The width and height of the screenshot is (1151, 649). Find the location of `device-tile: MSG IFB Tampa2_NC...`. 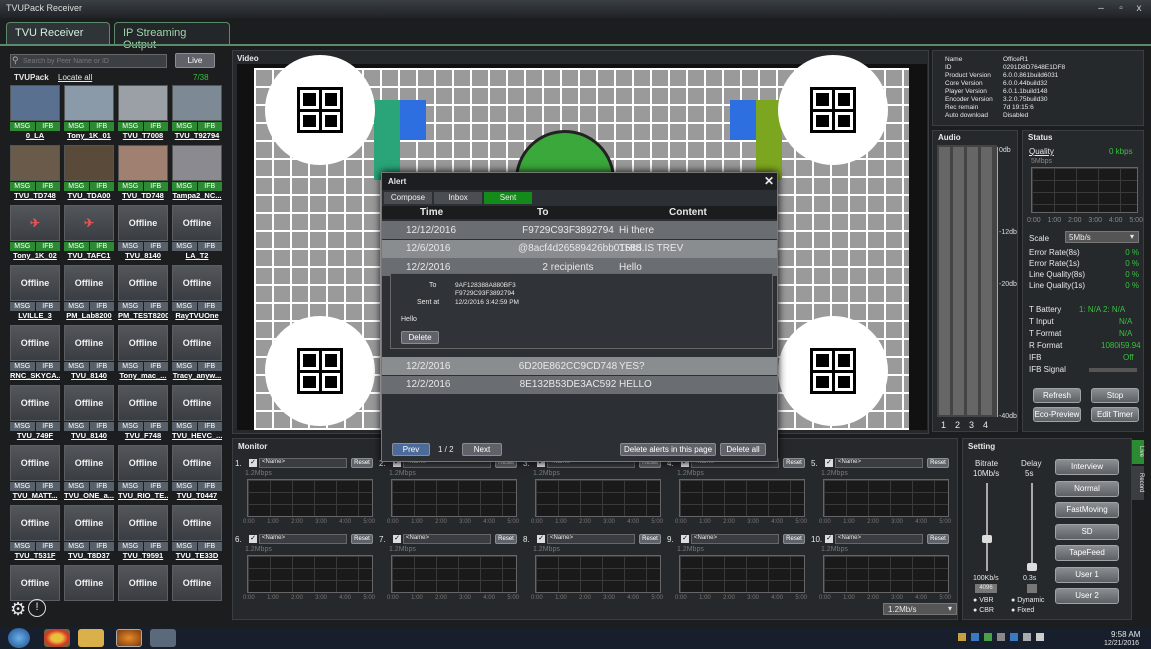

device-tile: MSG IFB Tampa2_NC... is located at coordinates (197, 172).